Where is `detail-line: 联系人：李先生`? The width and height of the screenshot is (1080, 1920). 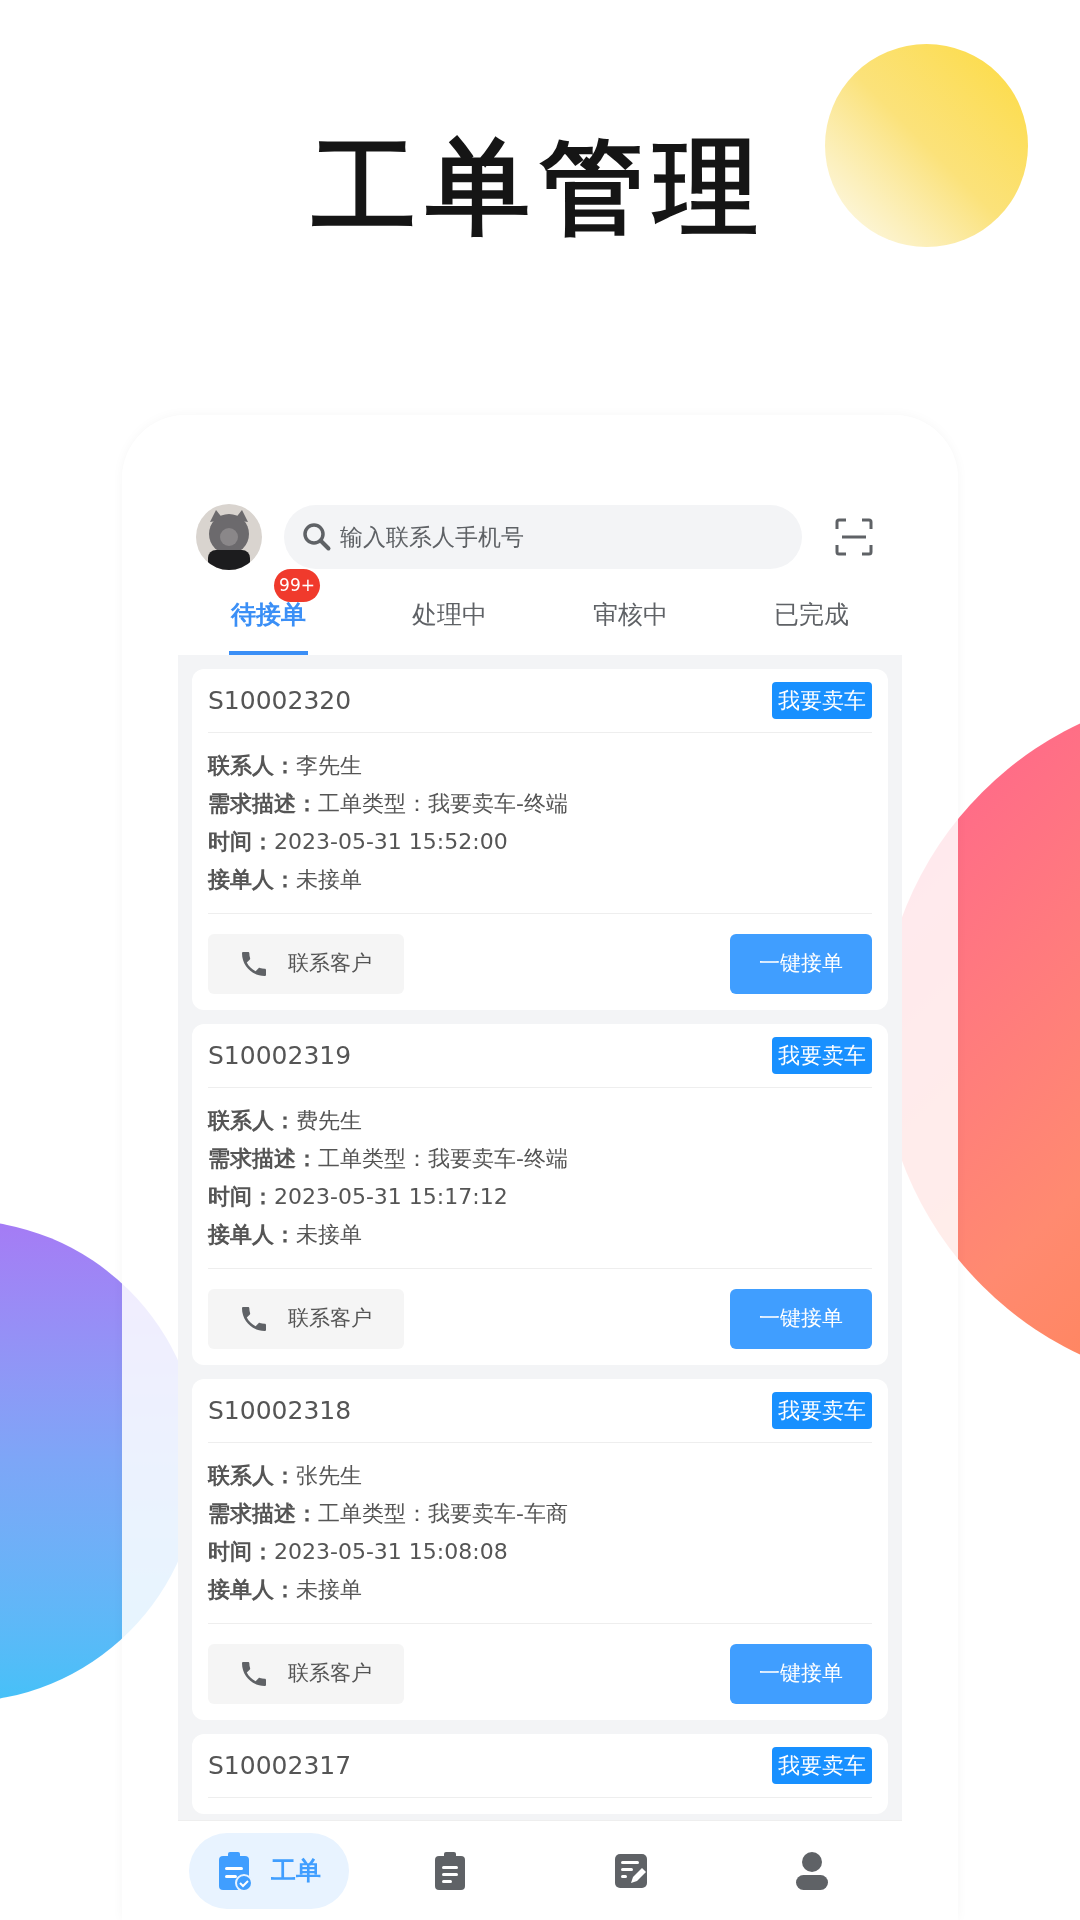
detail-line: 联系人：李先生 is located at coordinates (285, 766).